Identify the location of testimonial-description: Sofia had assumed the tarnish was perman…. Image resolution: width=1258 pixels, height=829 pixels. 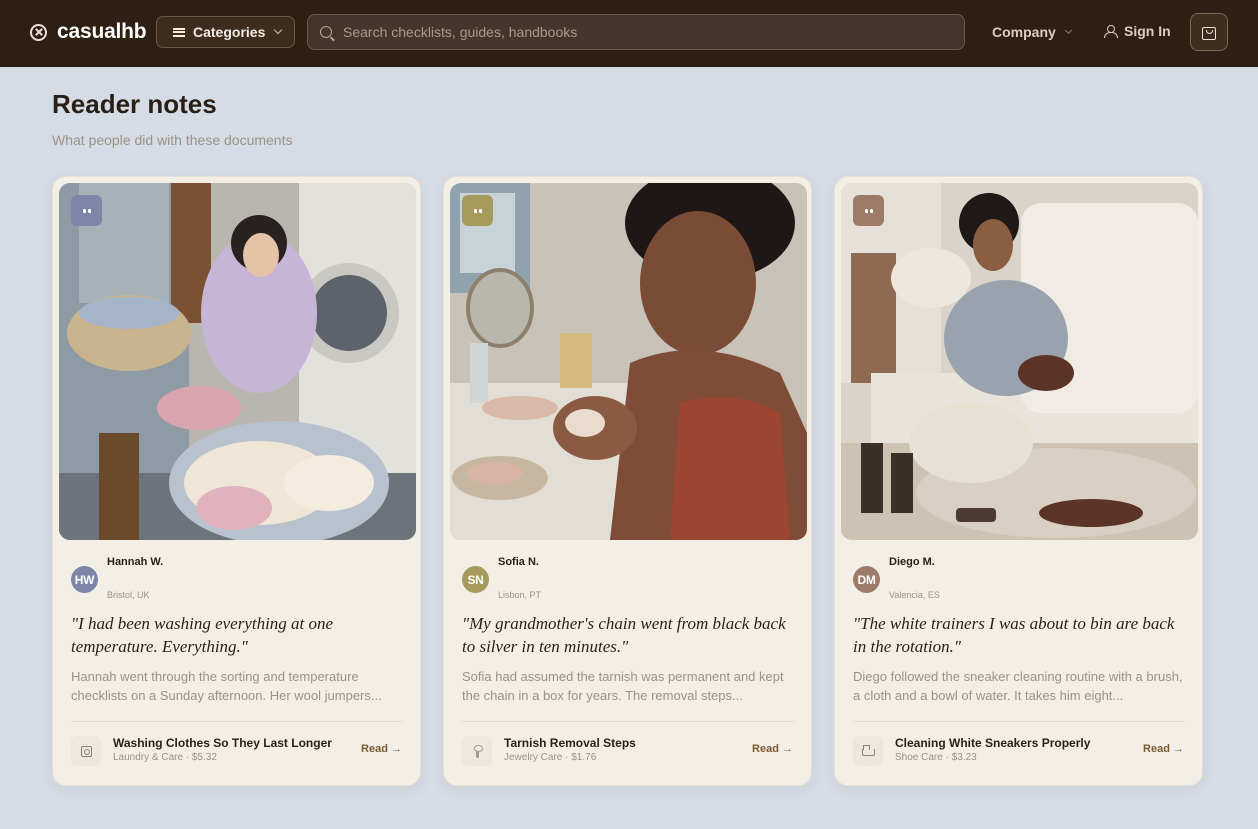
(623, 686).